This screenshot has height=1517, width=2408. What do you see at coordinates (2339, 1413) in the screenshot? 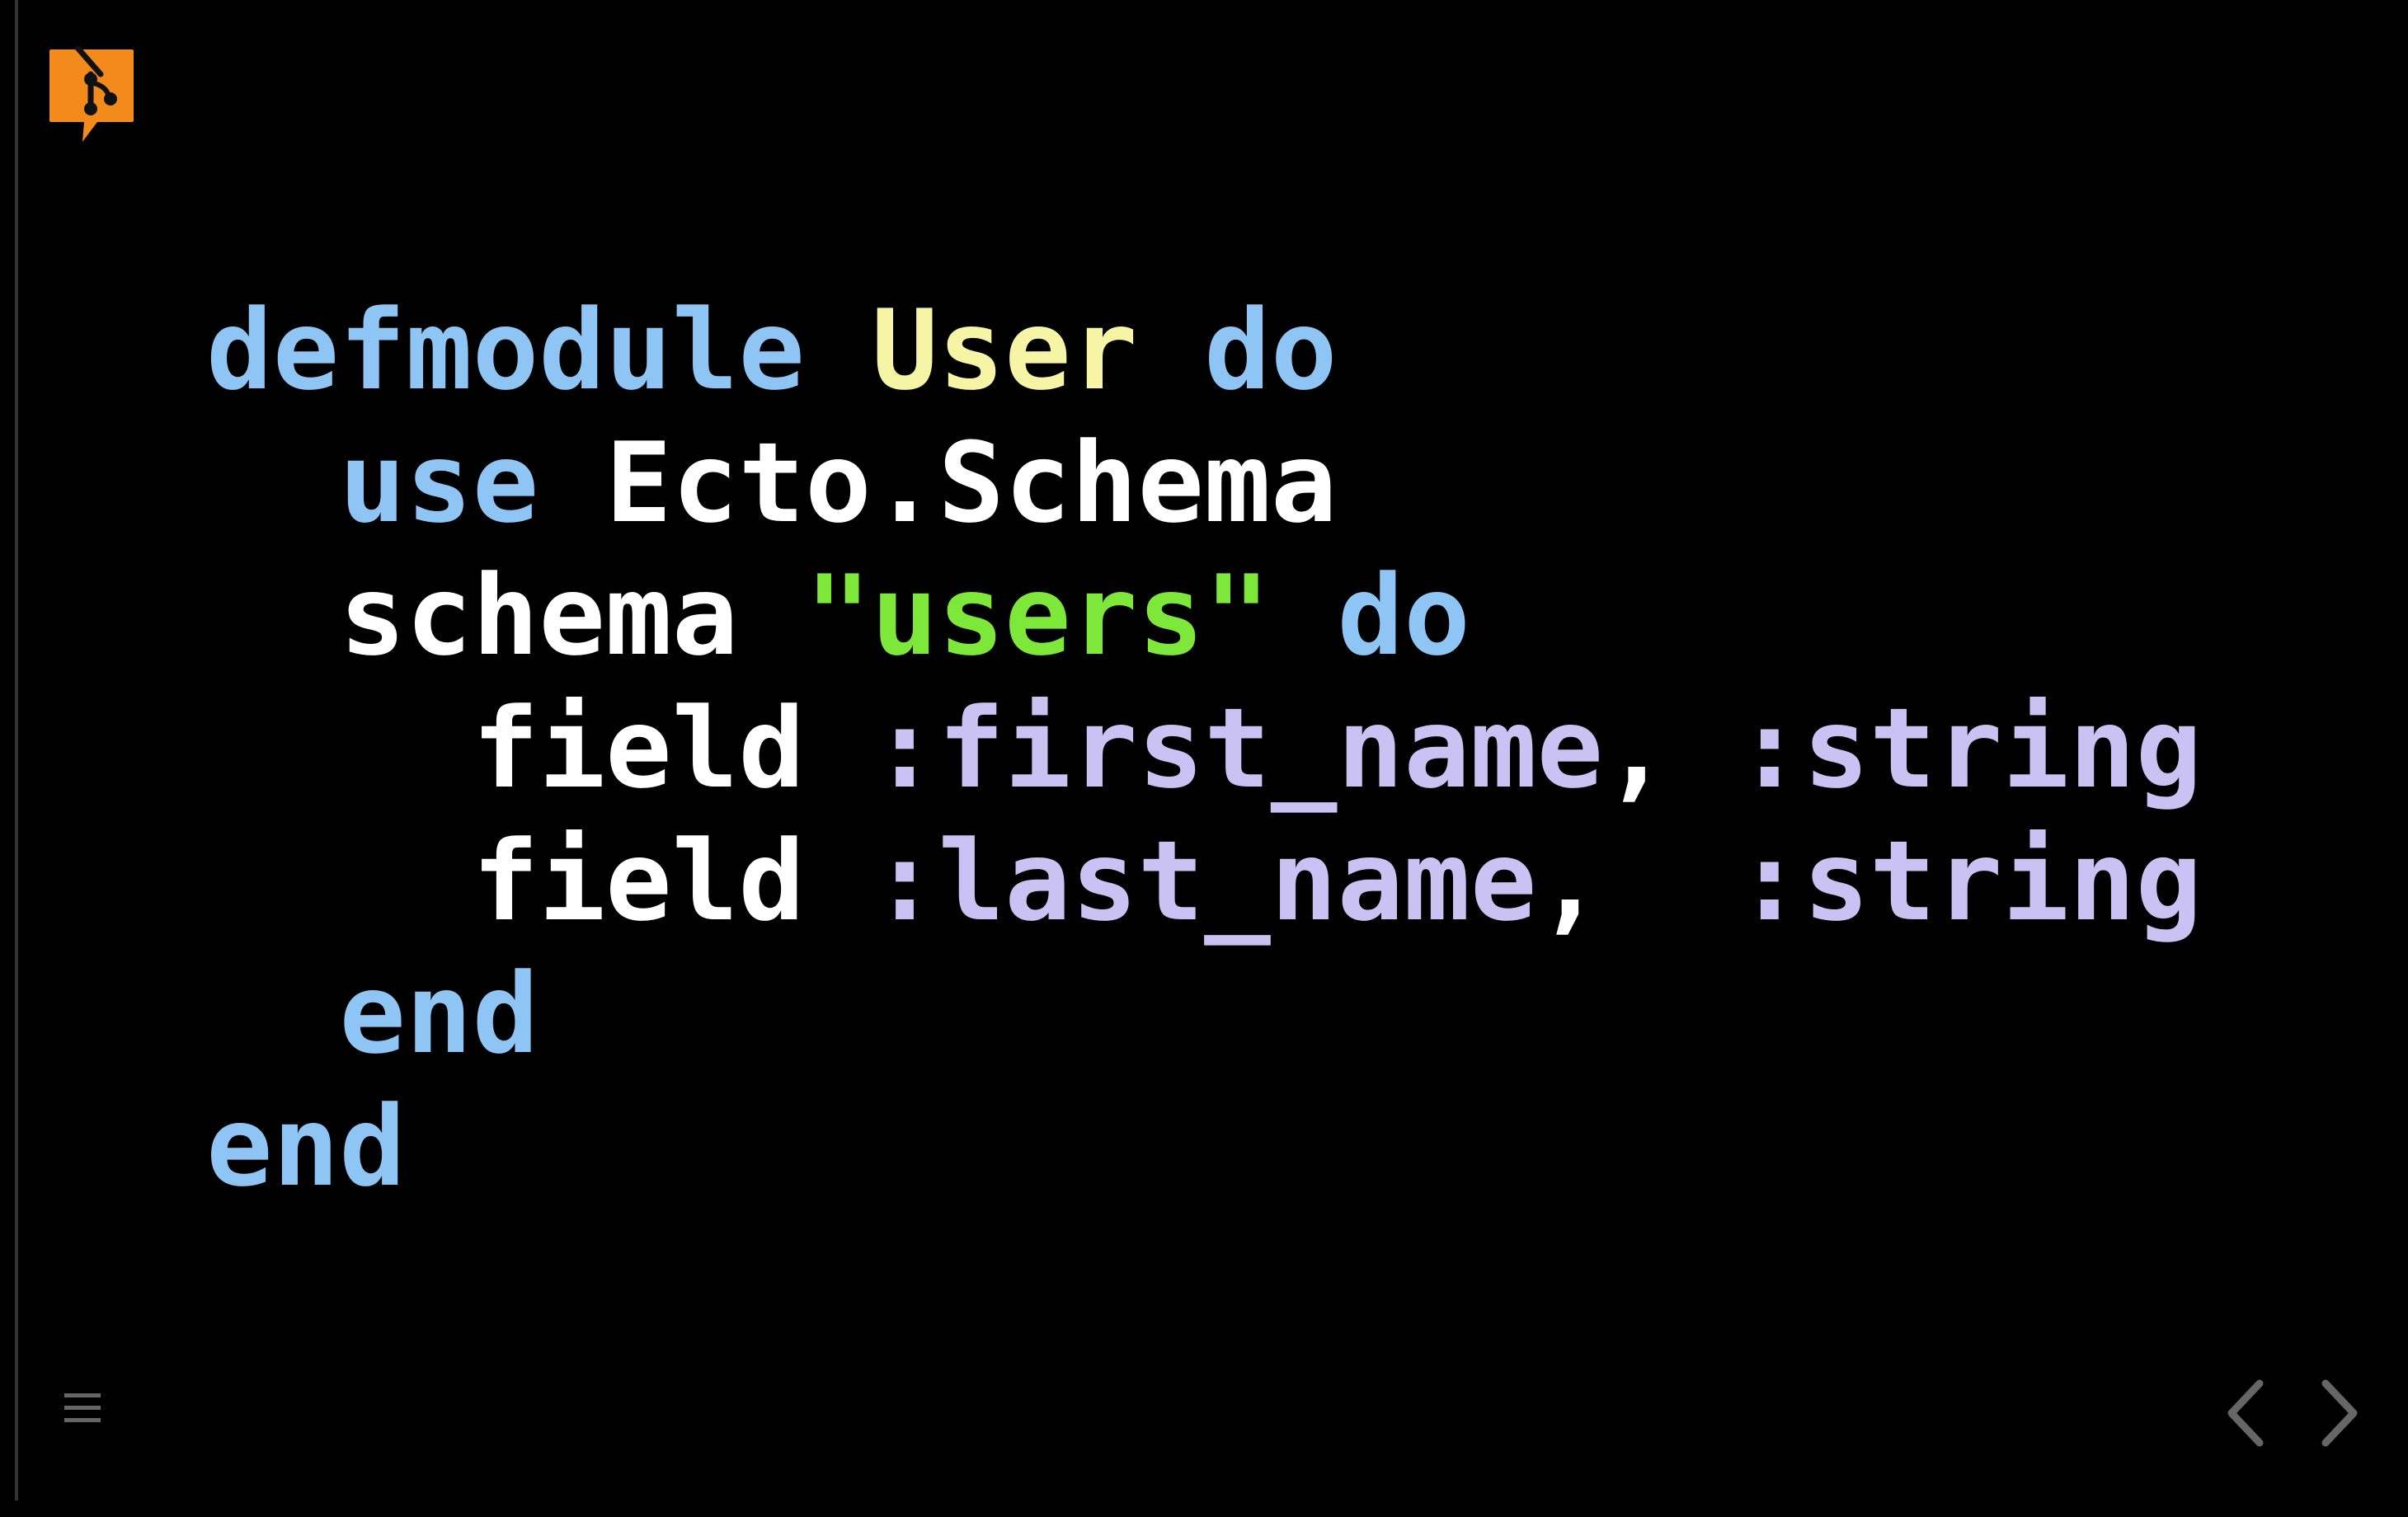
I see `chevron-right-icon` at bounding box center [2339, 1413].